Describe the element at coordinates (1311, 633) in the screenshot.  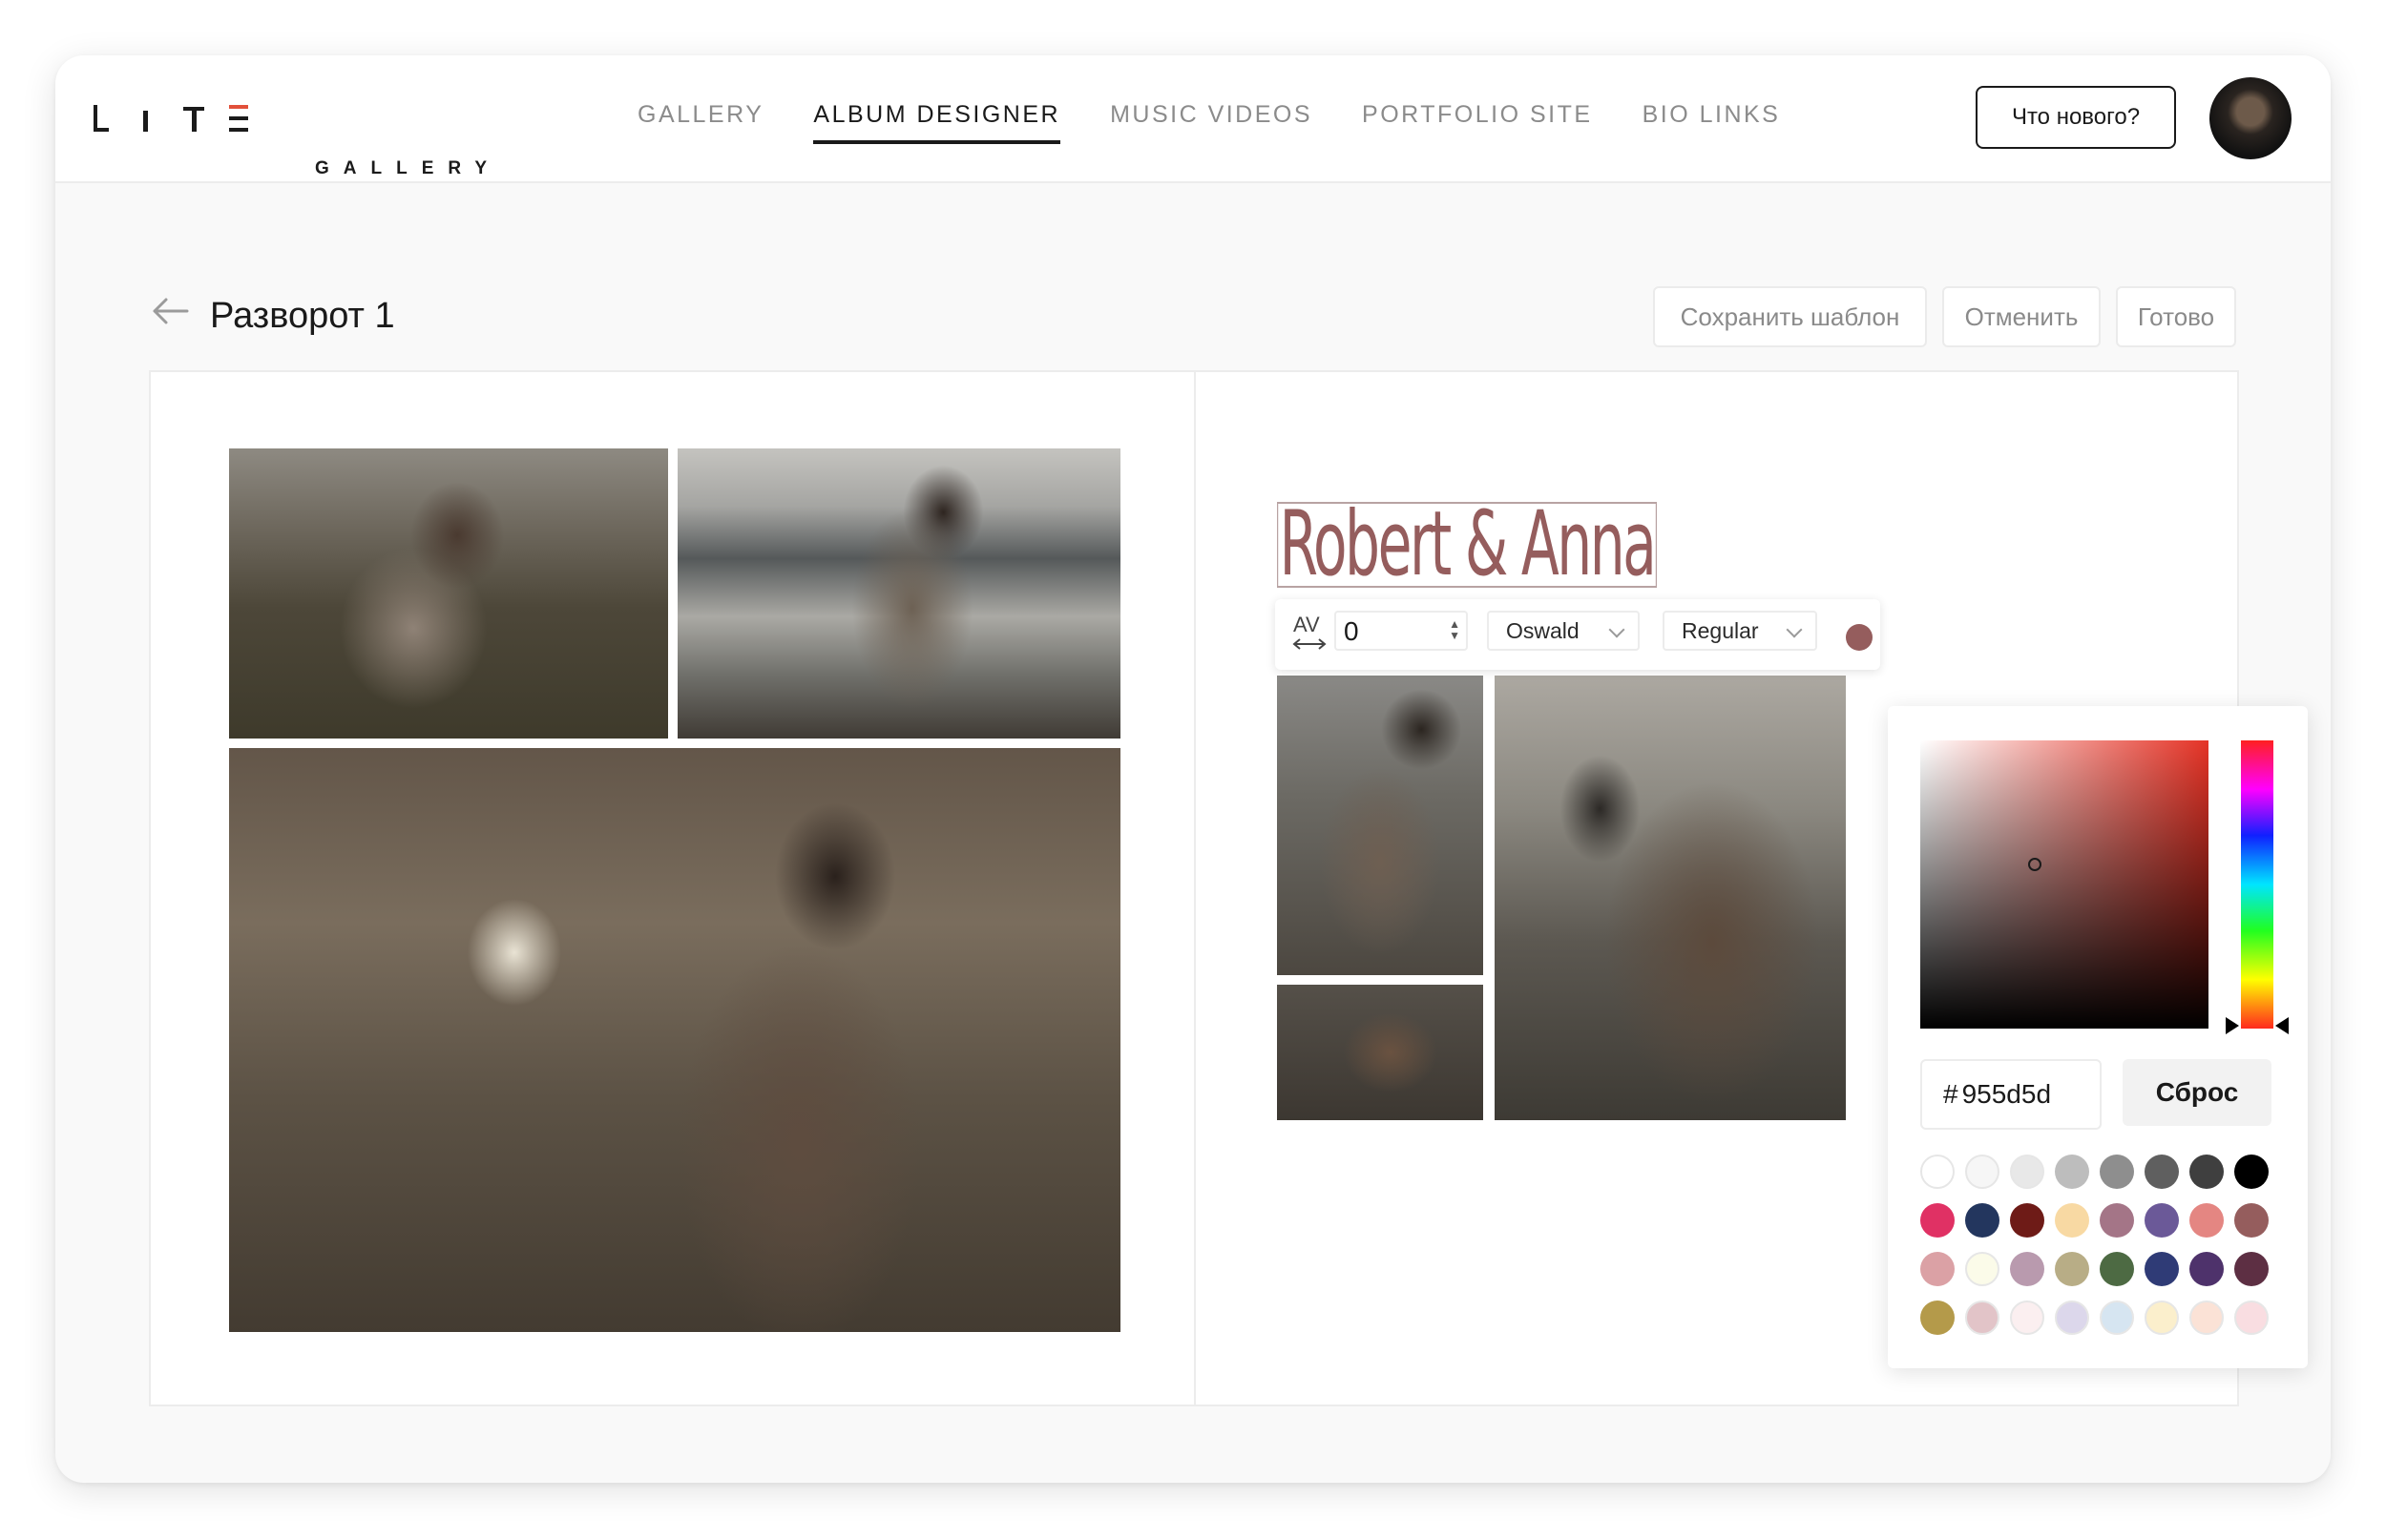
I see `letter-spacing-icon: AV` at that location.